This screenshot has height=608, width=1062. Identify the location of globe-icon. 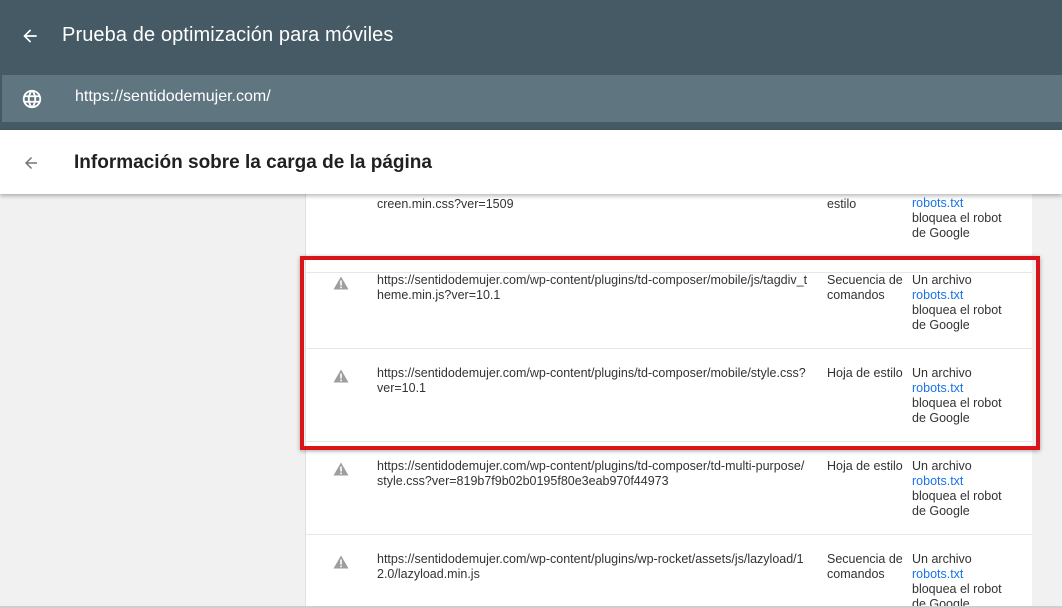
(32, 99).